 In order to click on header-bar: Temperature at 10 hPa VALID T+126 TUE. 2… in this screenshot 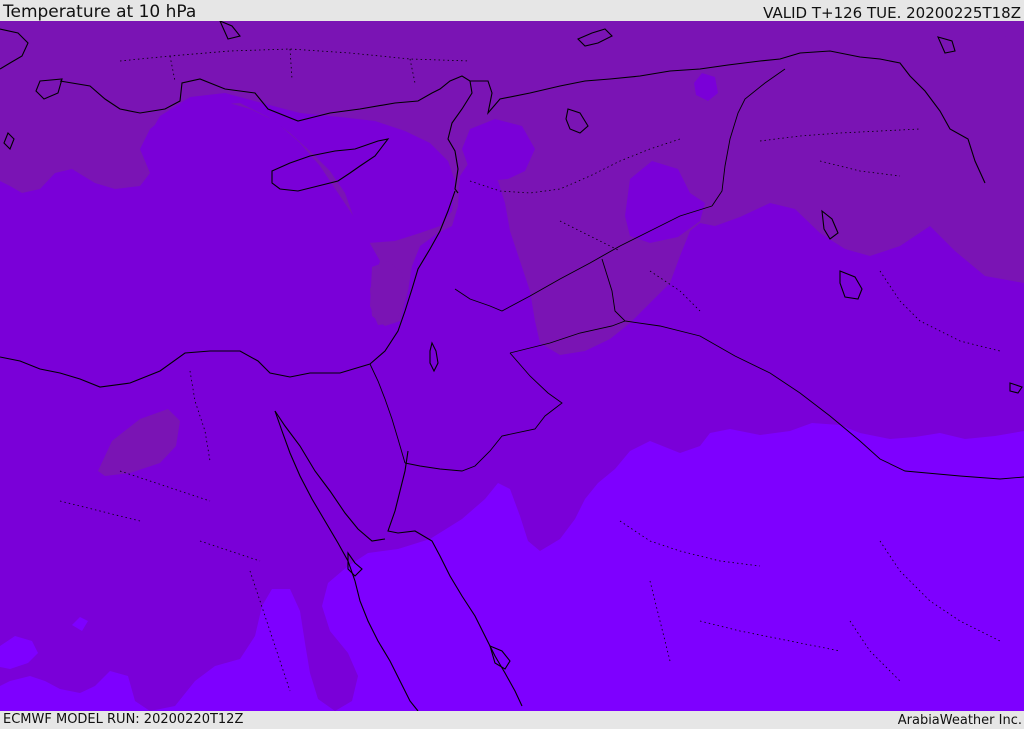, I will do `click(512, 10)`.